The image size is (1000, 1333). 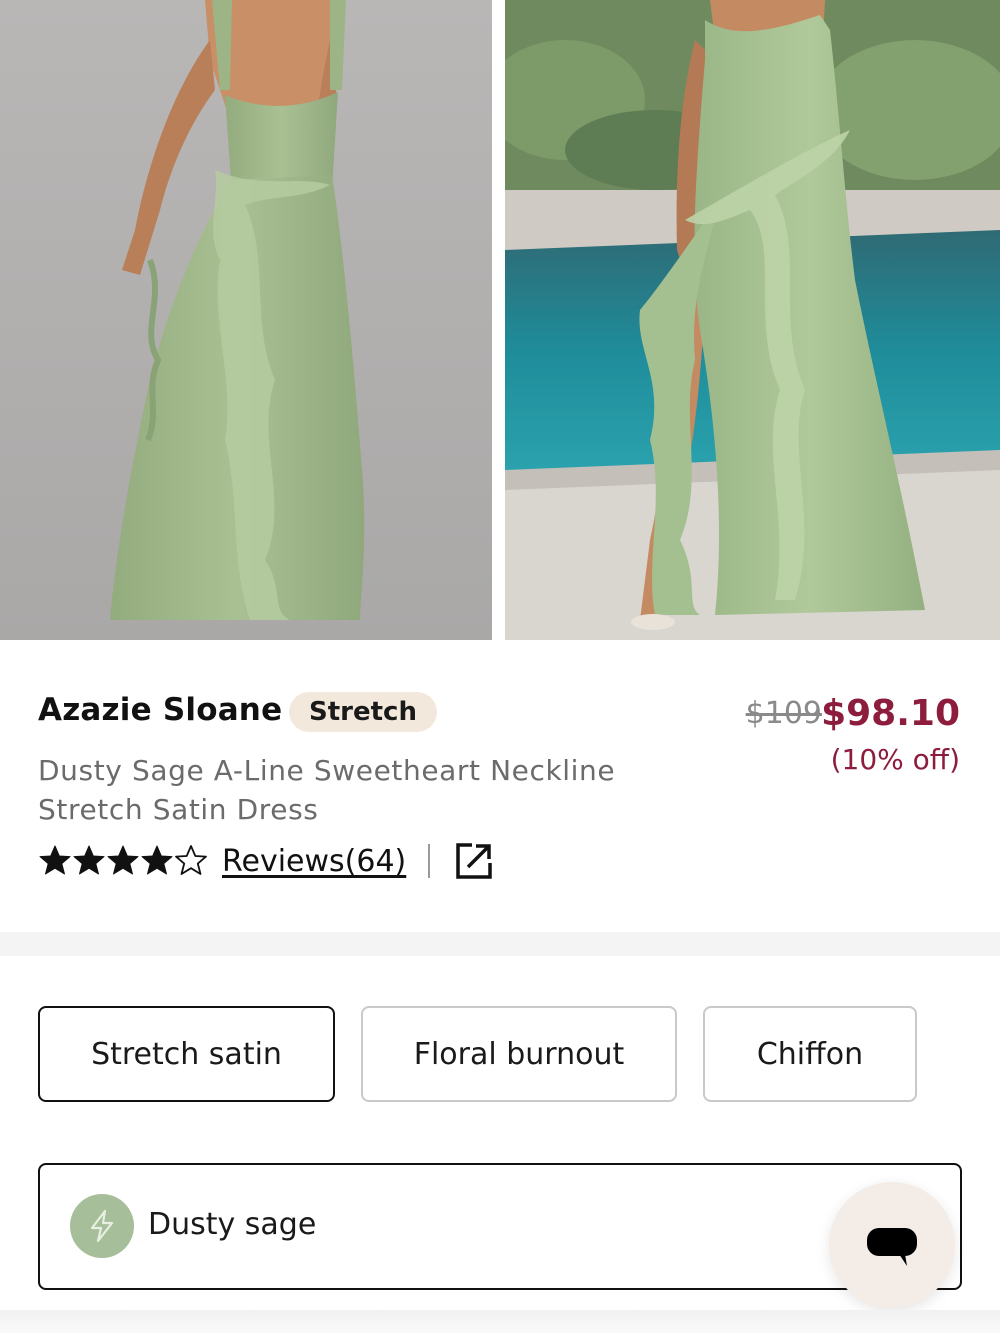 I want to click on product-brand: Azazie Sloane, so click(x=160, y=710).